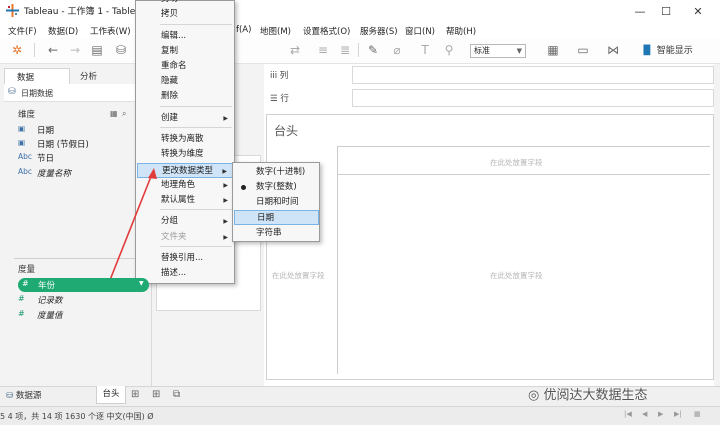 The width and height of the screenshot is (720, 425). What do you see at coordinates (83, 285) in the screenshot?
I see `measure-field-selected: # 年份` at bounding box center [83, 285].